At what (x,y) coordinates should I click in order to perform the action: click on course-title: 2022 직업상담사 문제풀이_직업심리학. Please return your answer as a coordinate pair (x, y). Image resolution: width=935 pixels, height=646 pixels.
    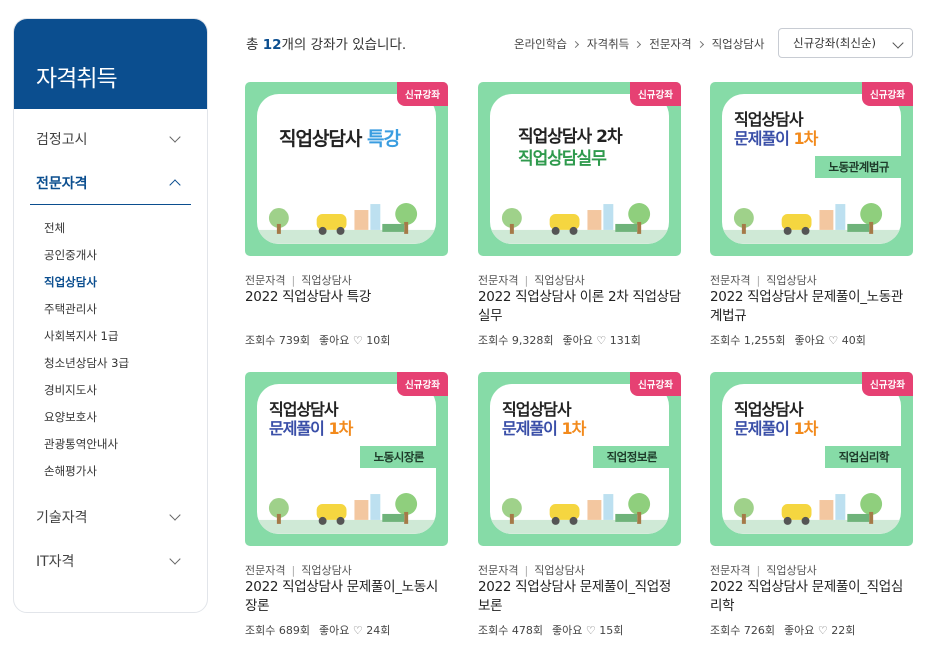
    Looking at the image, I should click on (812, 597).